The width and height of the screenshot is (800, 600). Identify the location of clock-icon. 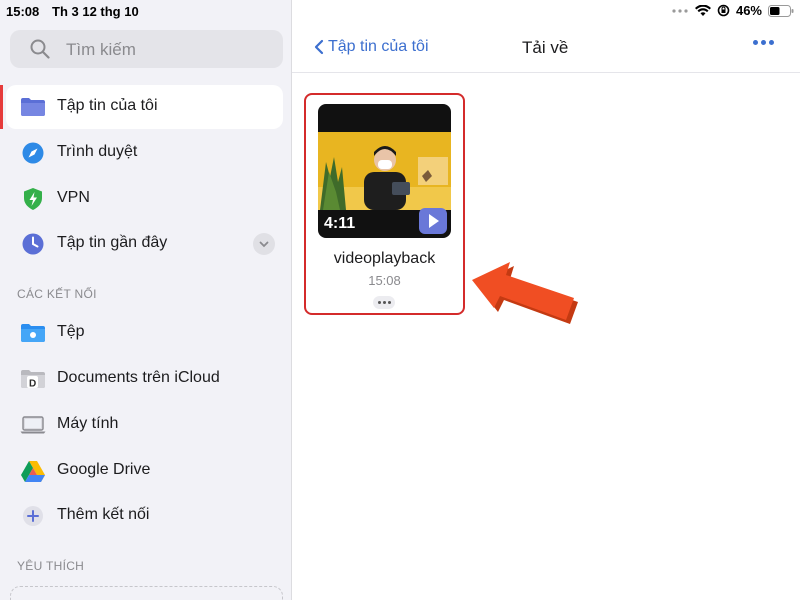
(33, 244).